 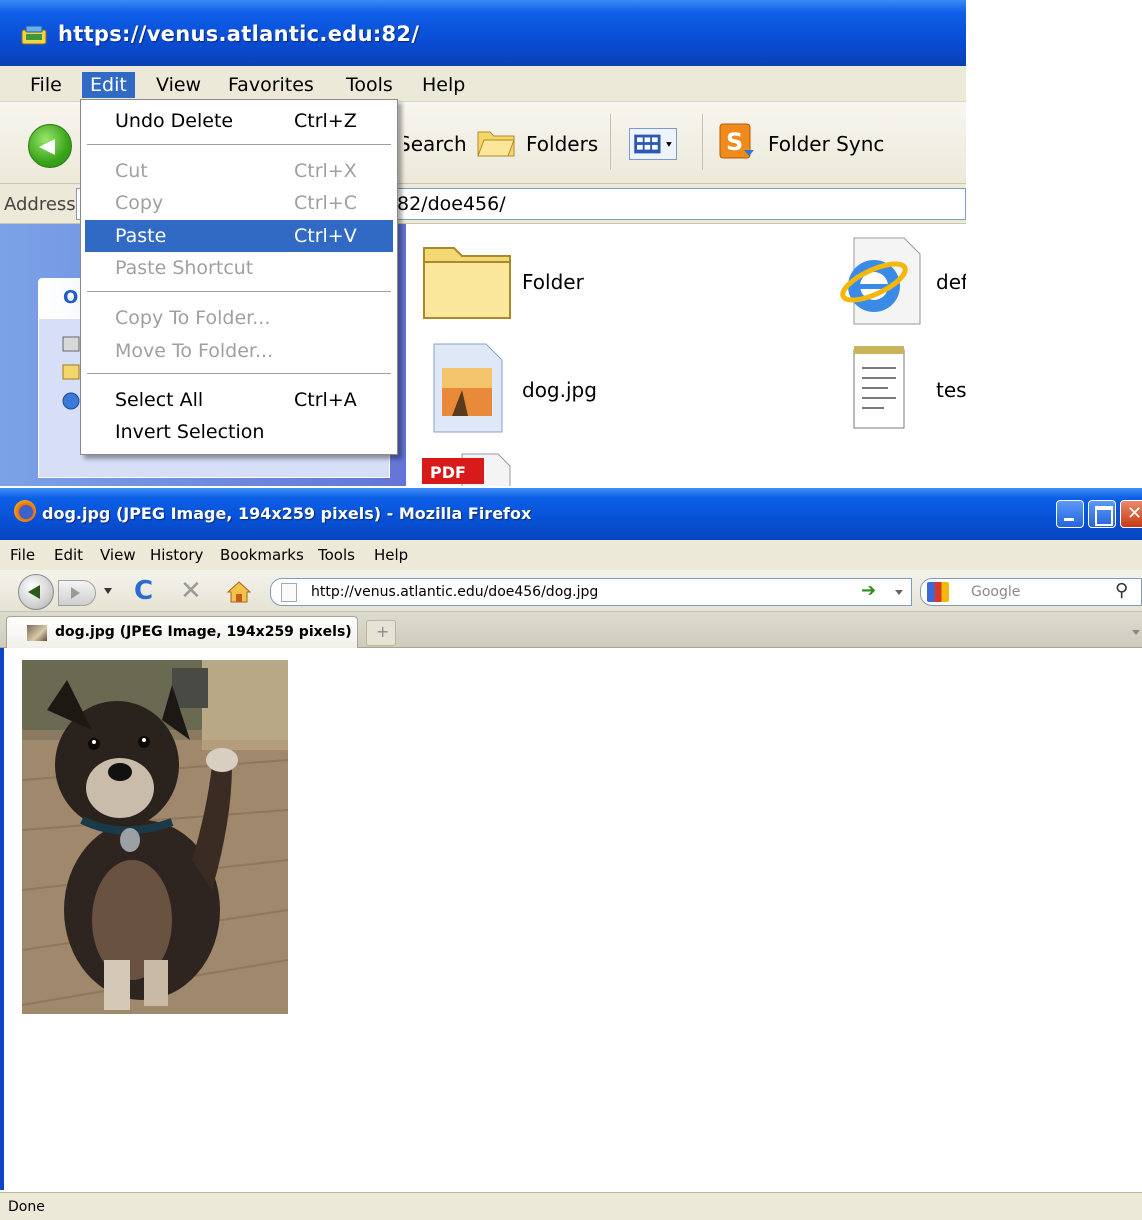 What do you see at coordinates (826, 144) in the screenshot?
I see `folder-sync-button: Folder Sync` at bounding box center [826, 144].